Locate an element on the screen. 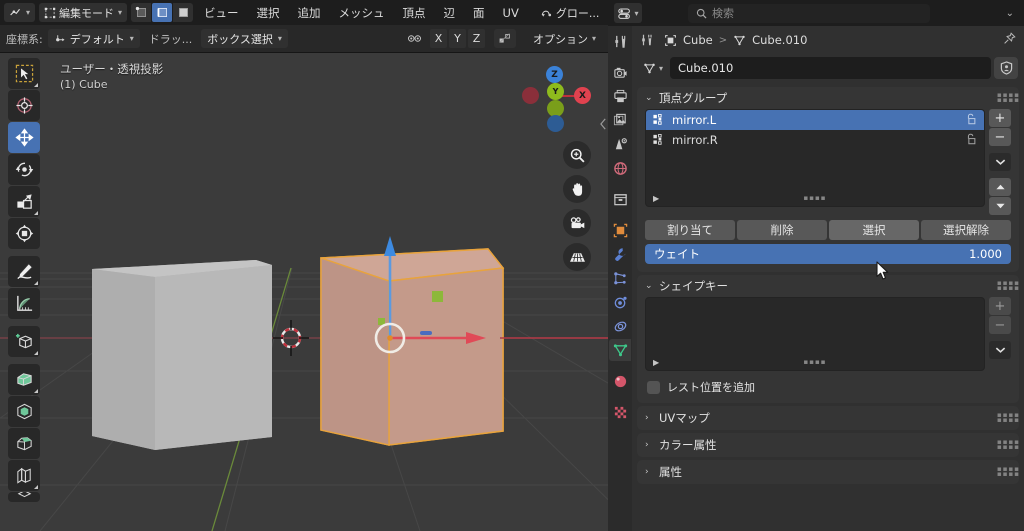 The image size is (1024, 531). tool-inset-faces is located at coordinates (24, 411).